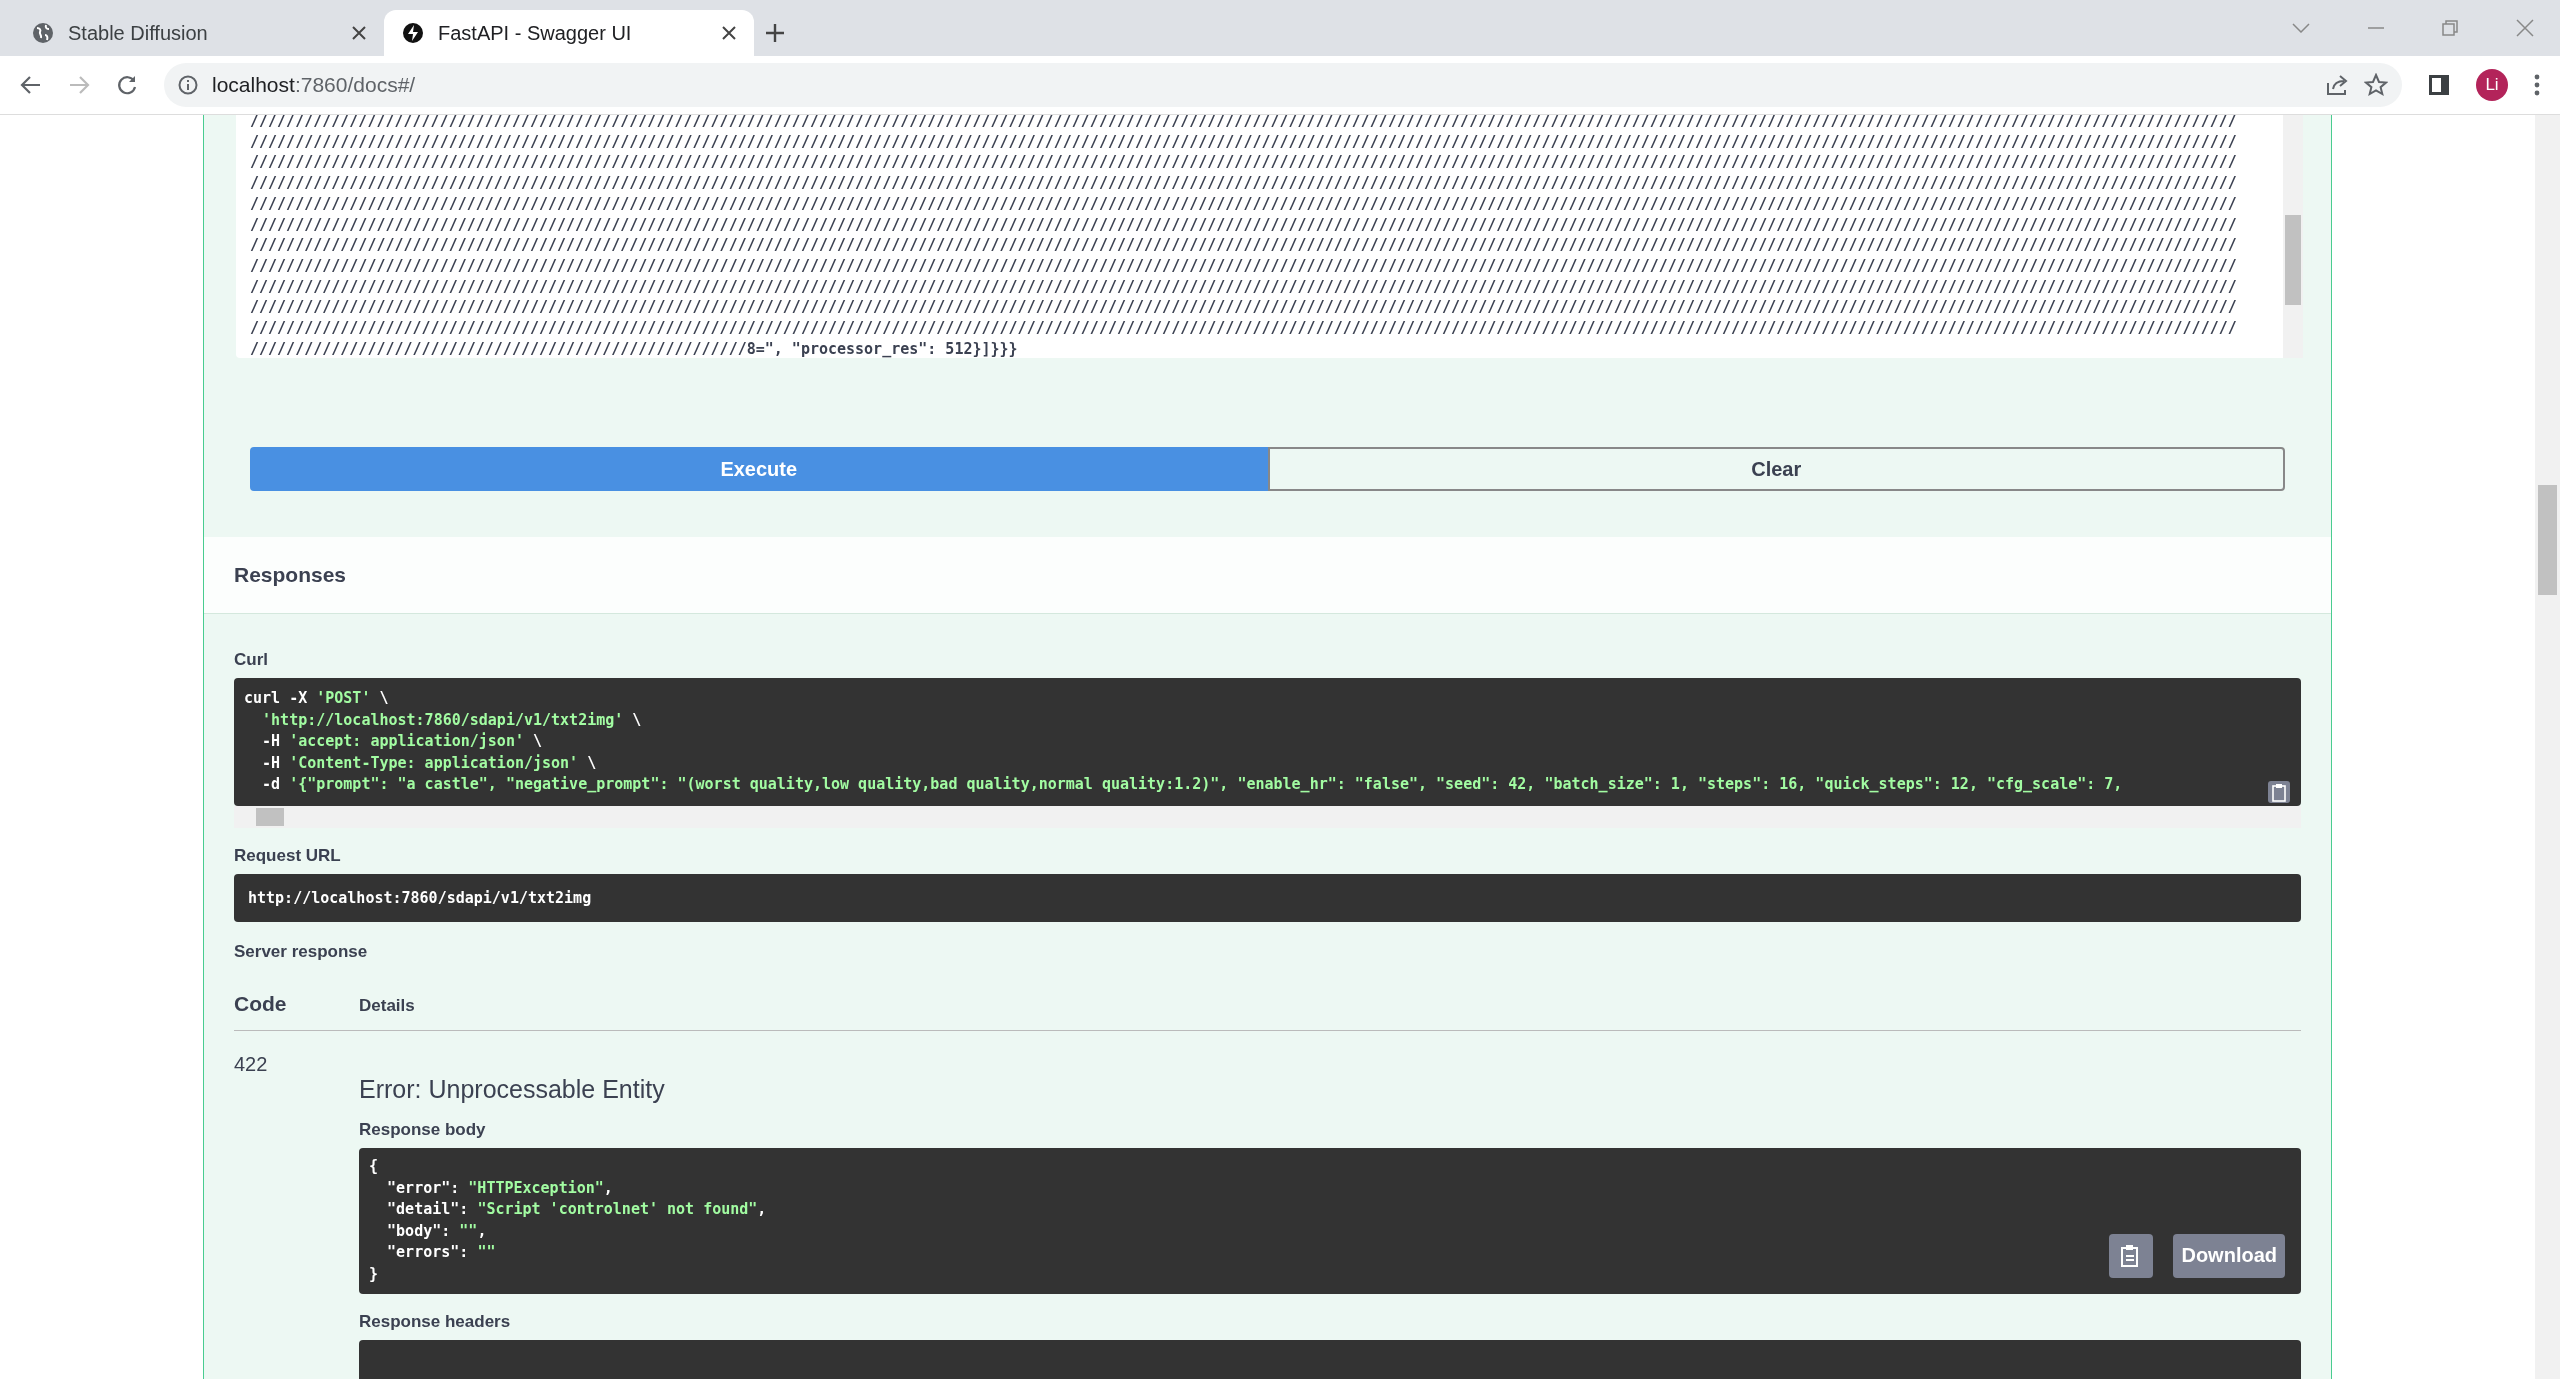  What do you see at coordinates (1267, 742) in the screenshot?
I see `curl-code-block: curl -X 'POST' \ 'http://localhost:7860/sdapi/v1/txt2img' \ -H 'accept: application/json' \ -H 'Content-Type: application/json' \ -d '{"prompt": "a castle", "negative_prompt": "(worst quality,low quality,bad quality,normal quality:1.2)", "enable_hr": "false", "seed": 42, "batch_size": 1, "steps": 16, "quick_steps": 12, "cfg_scale": 7,` at bounding box center [1267, 742].